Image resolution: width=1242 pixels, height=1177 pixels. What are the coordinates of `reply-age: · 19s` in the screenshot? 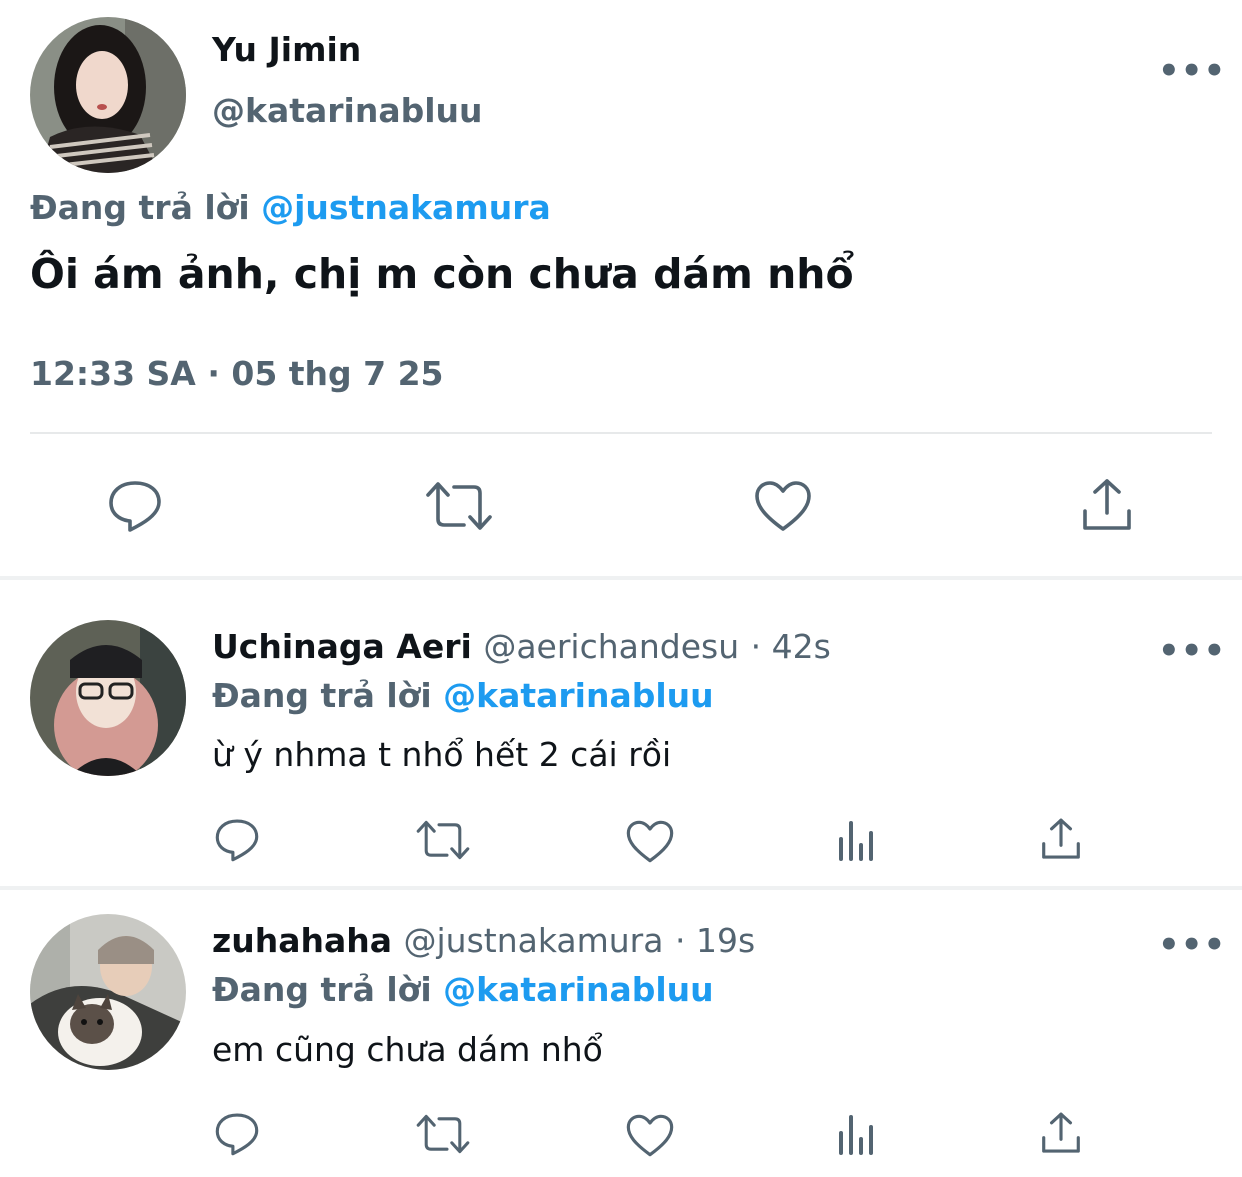 It's located at (715, 940).